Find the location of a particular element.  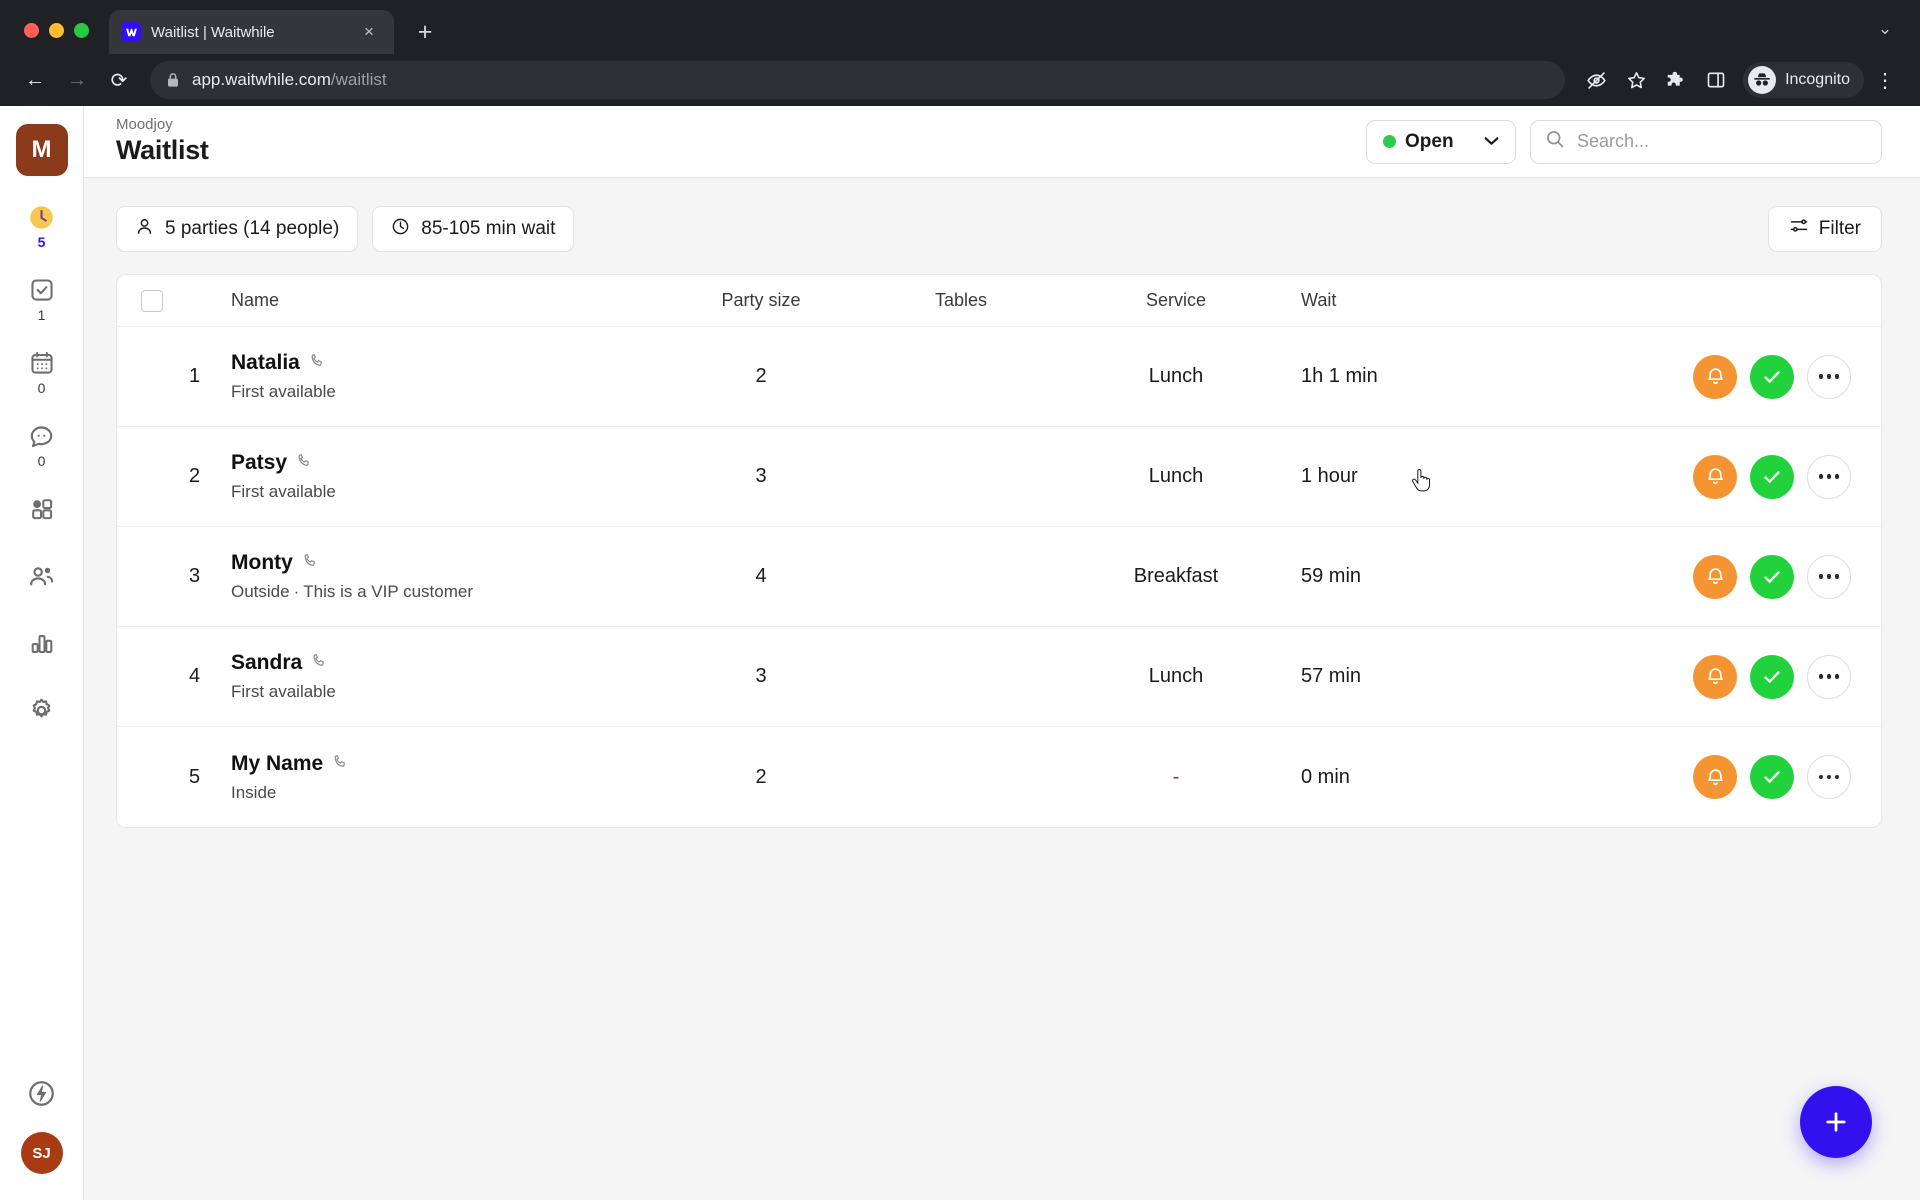

table-row: 4 Sandra First available 3 Lunch 57 min is located at coordinates (999, 677).